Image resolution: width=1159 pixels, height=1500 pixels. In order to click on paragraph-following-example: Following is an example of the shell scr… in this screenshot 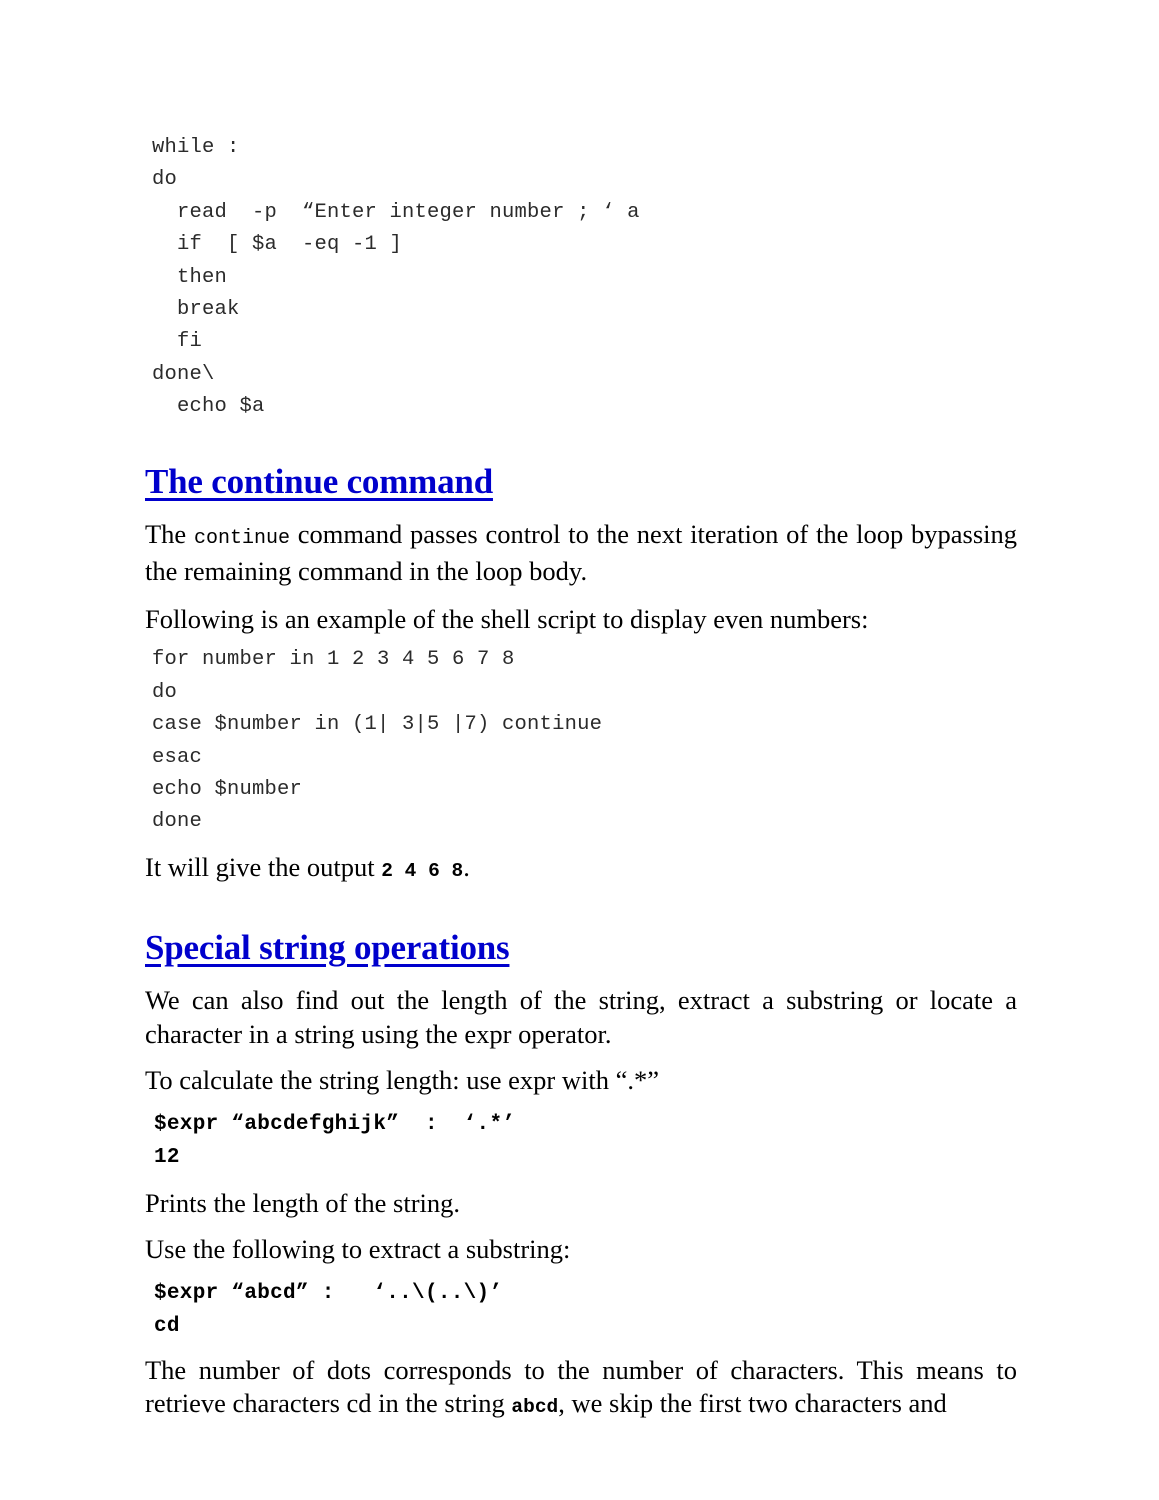, I will do `click(507, 618)`.